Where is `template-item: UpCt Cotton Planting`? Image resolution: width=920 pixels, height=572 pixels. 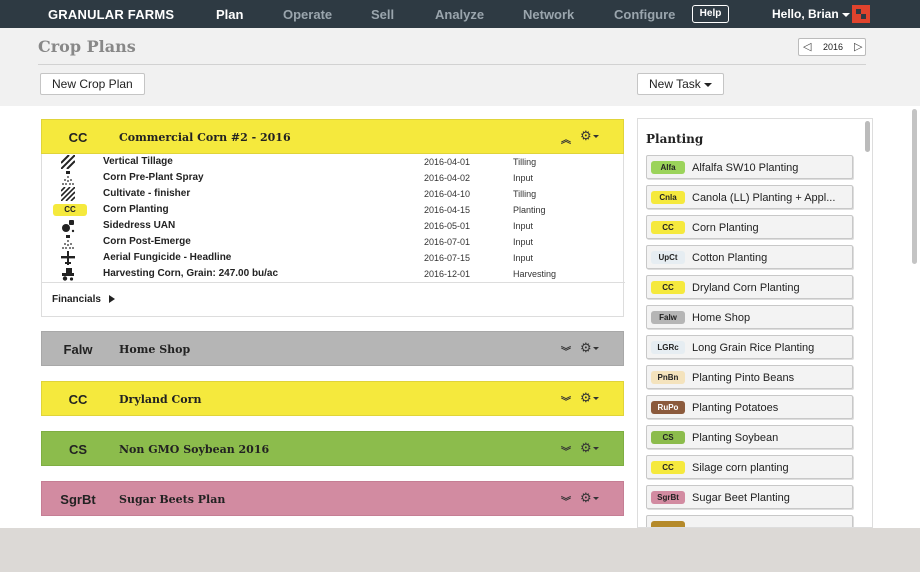
template-item: UpCt Cotton Planting is located at coordinates (749, 257).